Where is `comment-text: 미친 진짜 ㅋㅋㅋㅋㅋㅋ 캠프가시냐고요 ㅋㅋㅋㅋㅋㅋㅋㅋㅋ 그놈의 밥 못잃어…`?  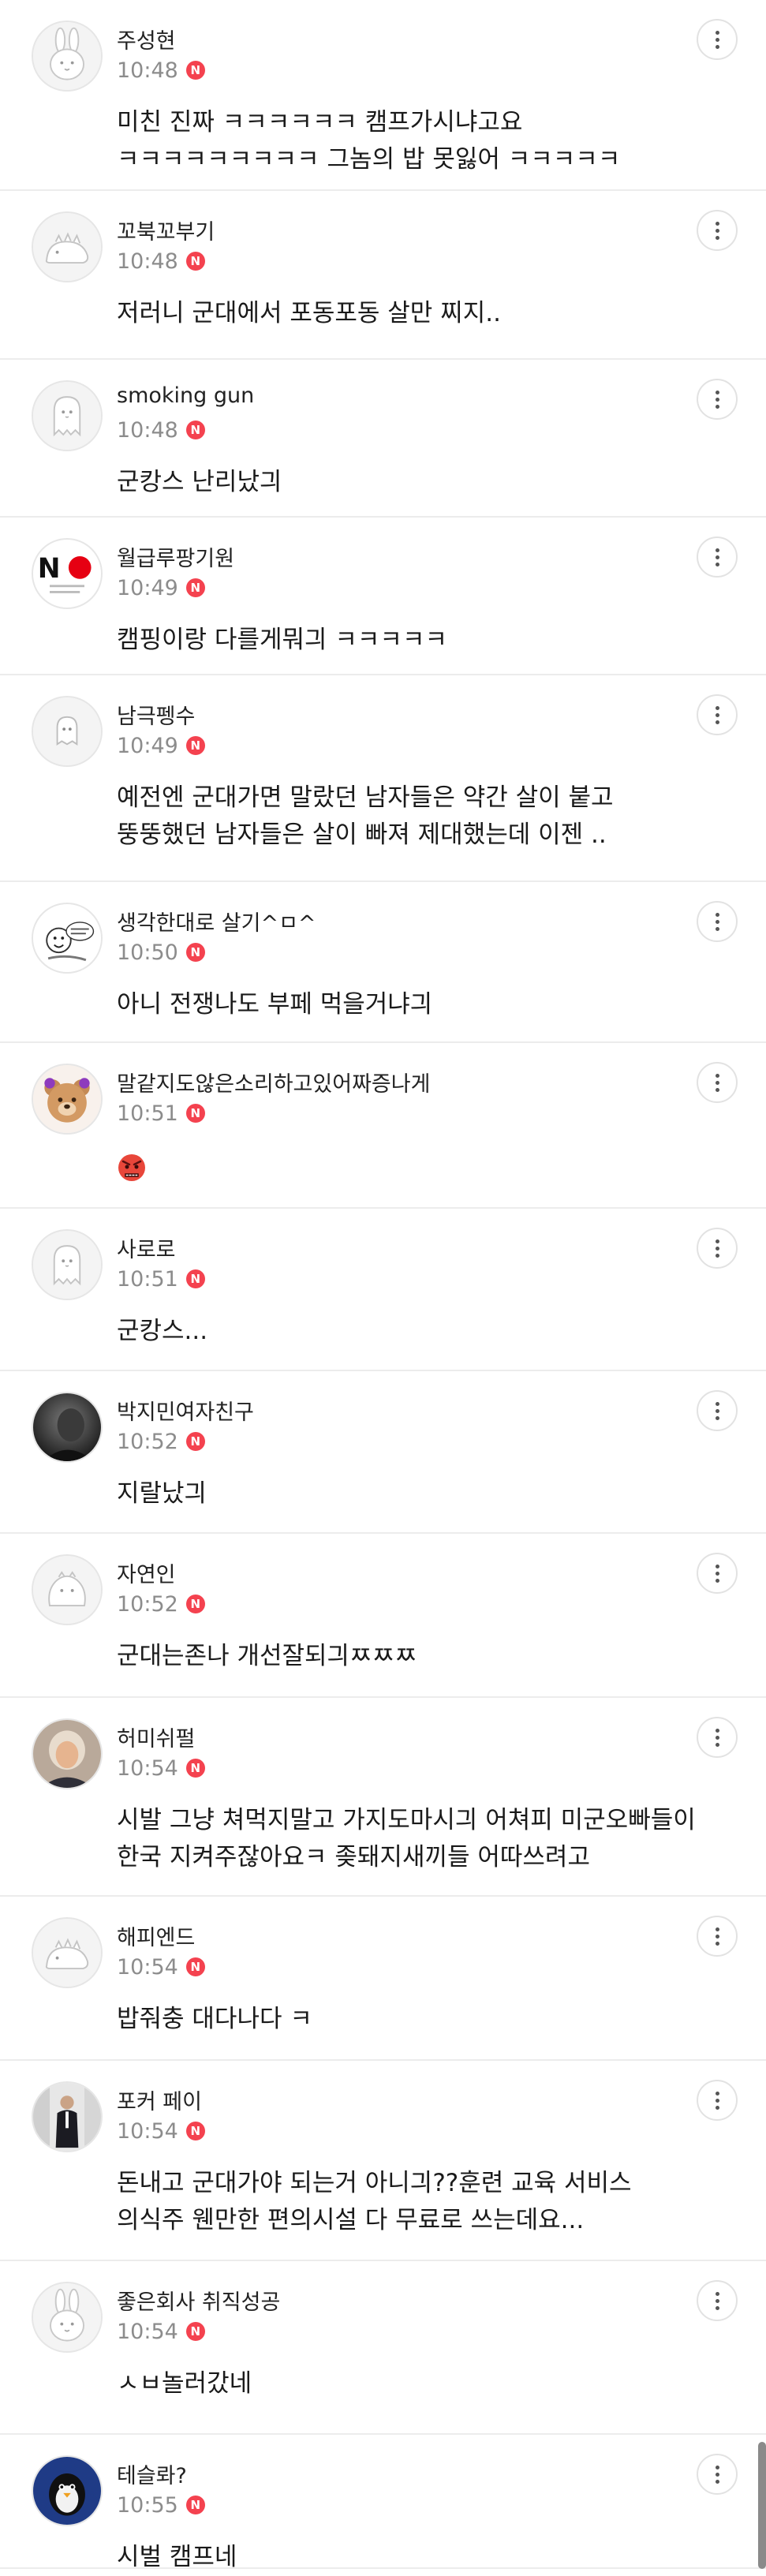 comment-text: 미친 진짜 ㅋㅋㅋㅋㅋㅋ 캠프가시냐고요 ㅋㅋㅋㅋㅋㅋㅋㅋㅋ 그놈의 밥 못잃어… is located at coordinates (369, 141).